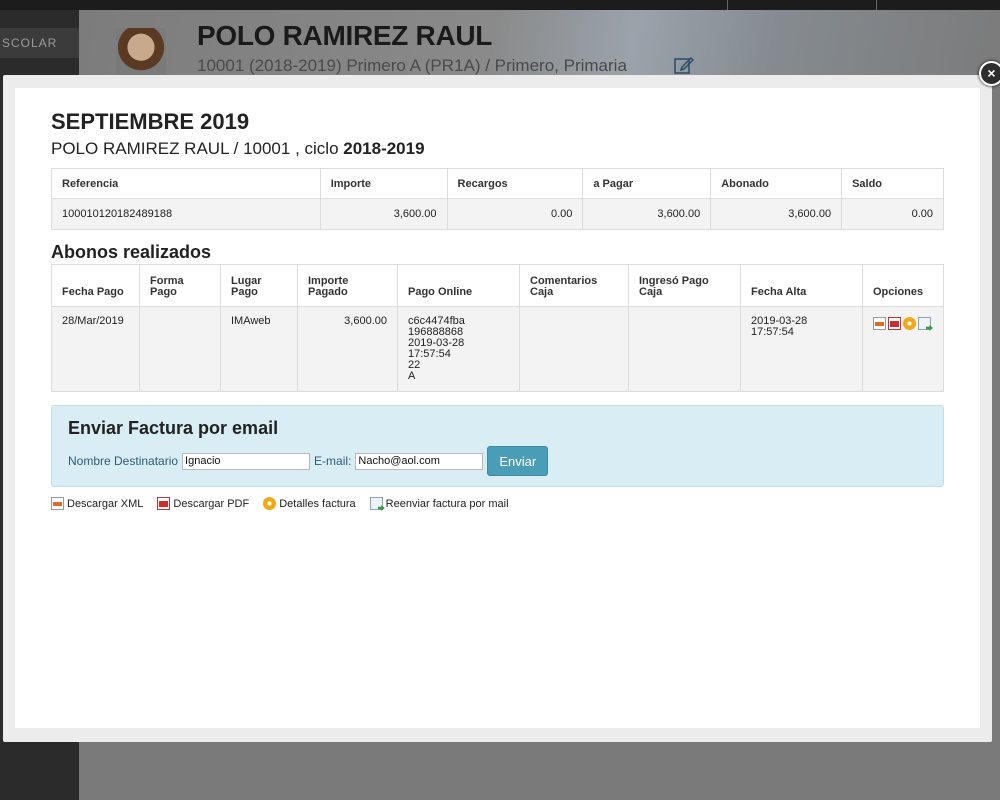 The height and width of the screenshot is (800, 1000). I want to click on abonos-header: Forma Pago, so click(180, 285).